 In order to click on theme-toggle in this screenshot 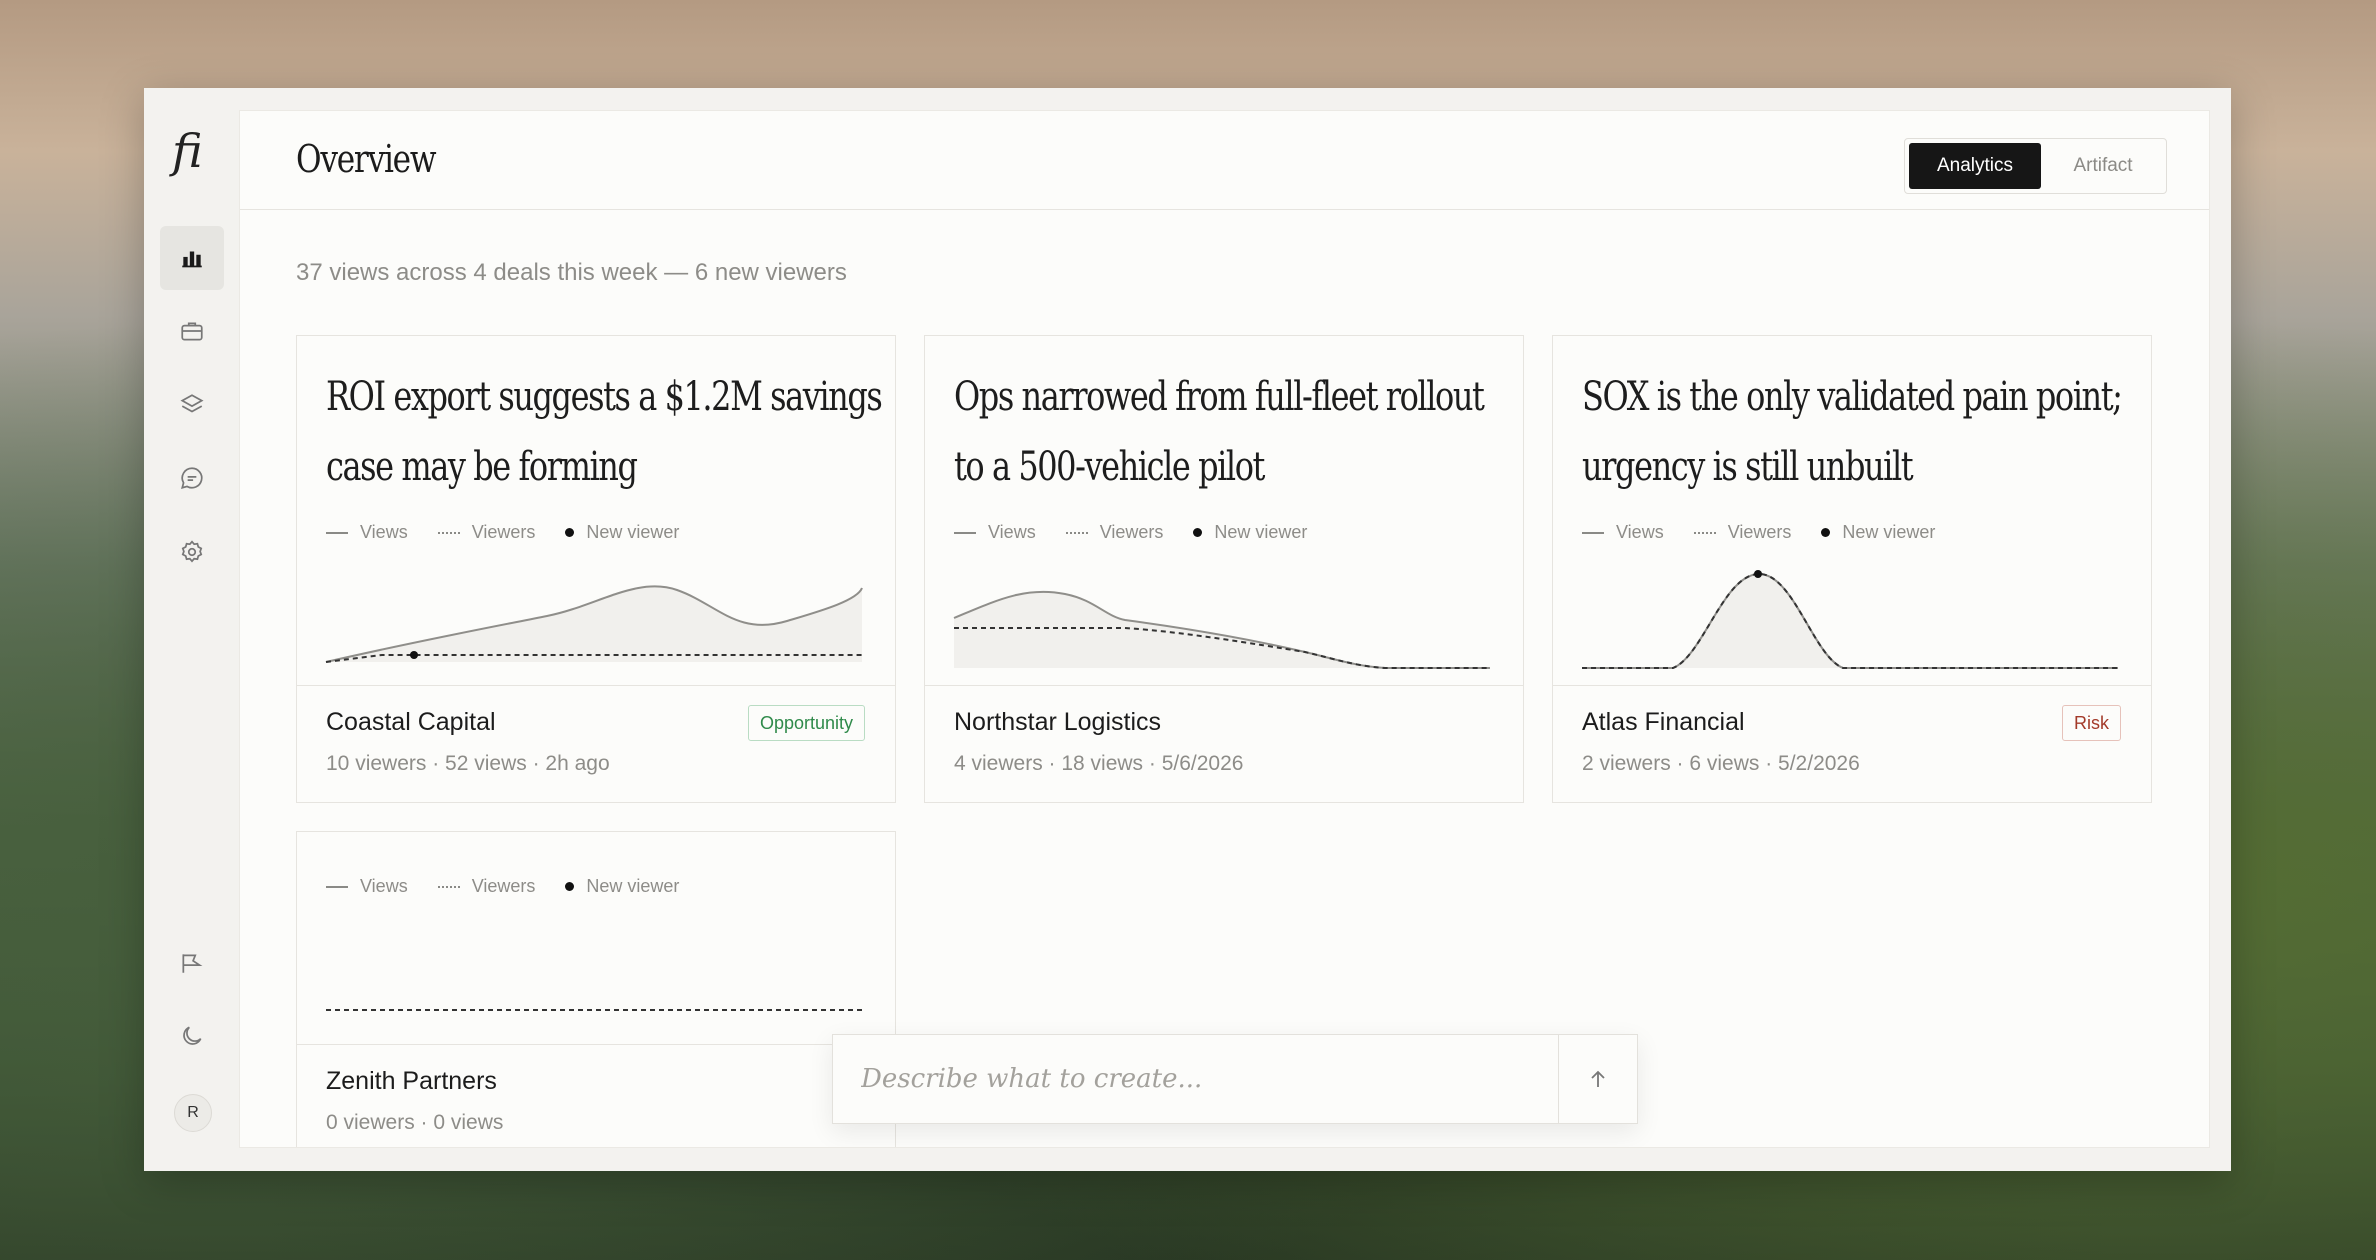, I will do `click(192, 1036)`.